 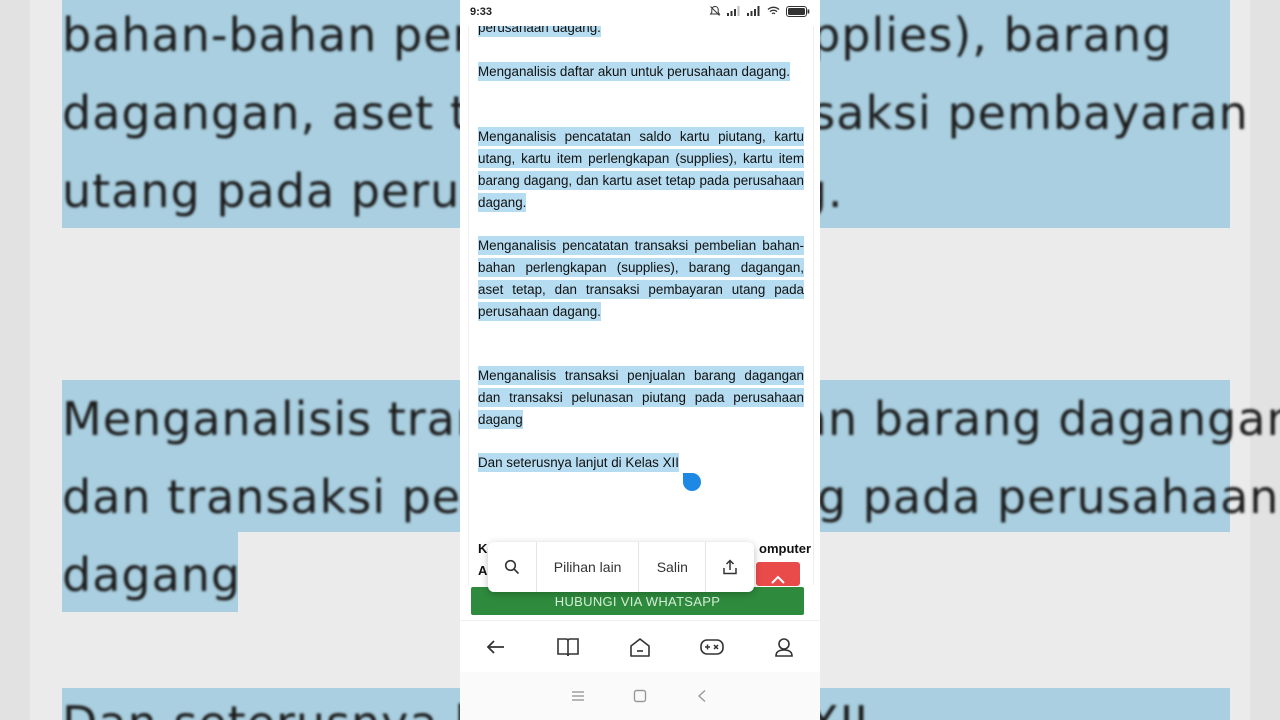 I want to click on bottom-navigation, so click(x=640, y=646).